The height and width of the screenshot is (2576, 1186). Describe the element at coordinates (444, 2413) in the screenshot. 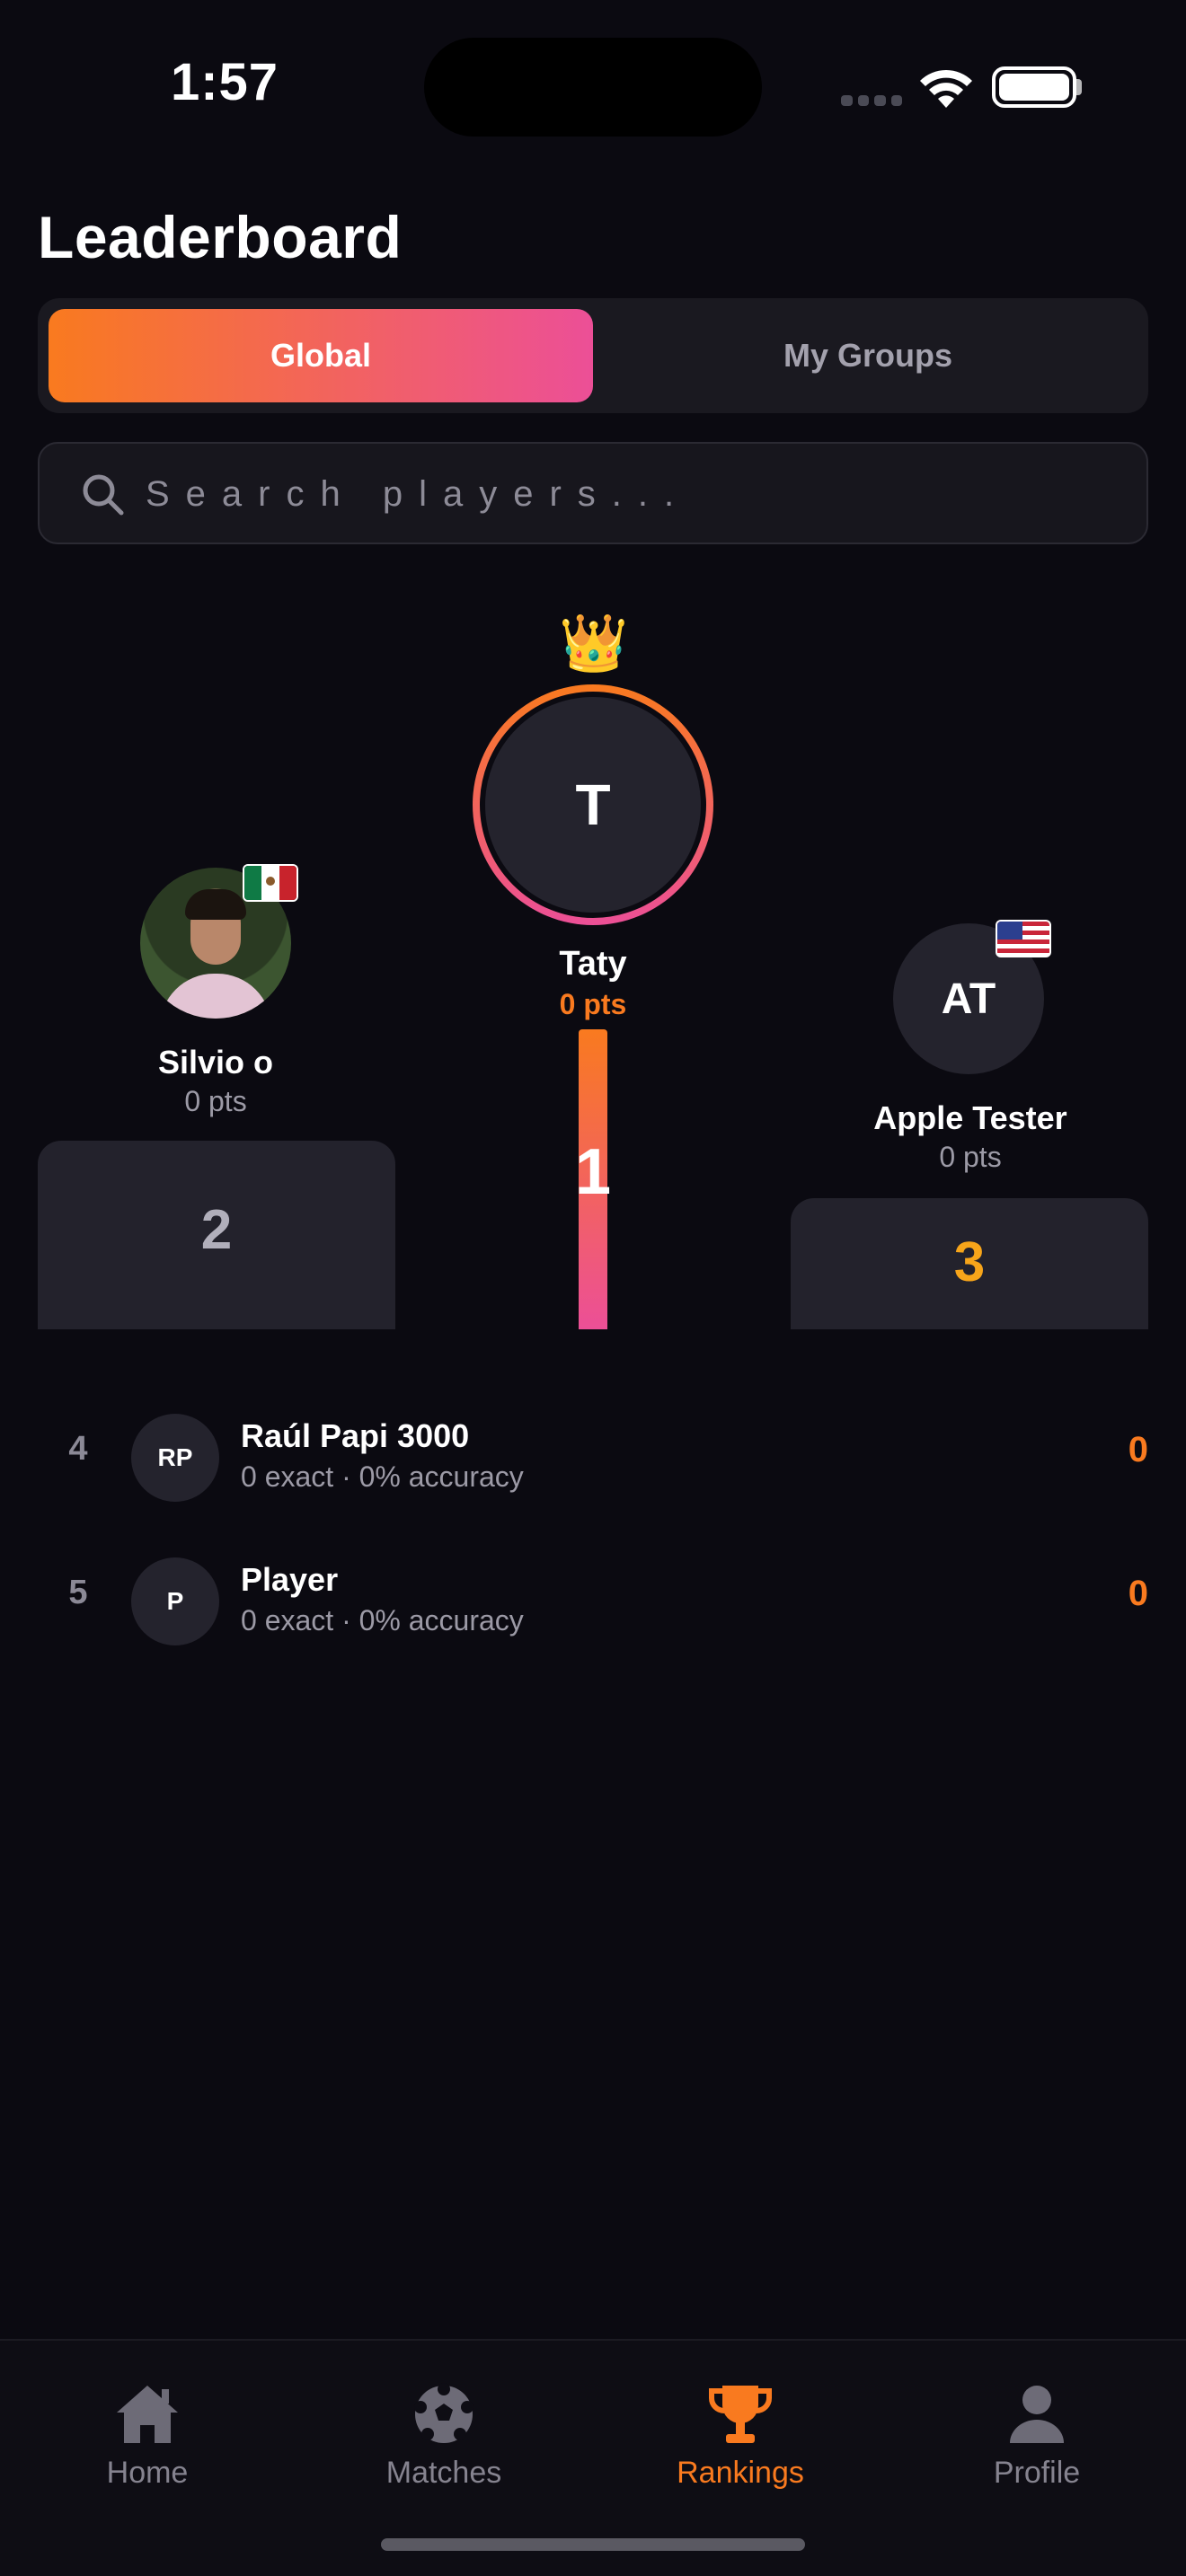

I see `soccer-ball-icon` at that location.